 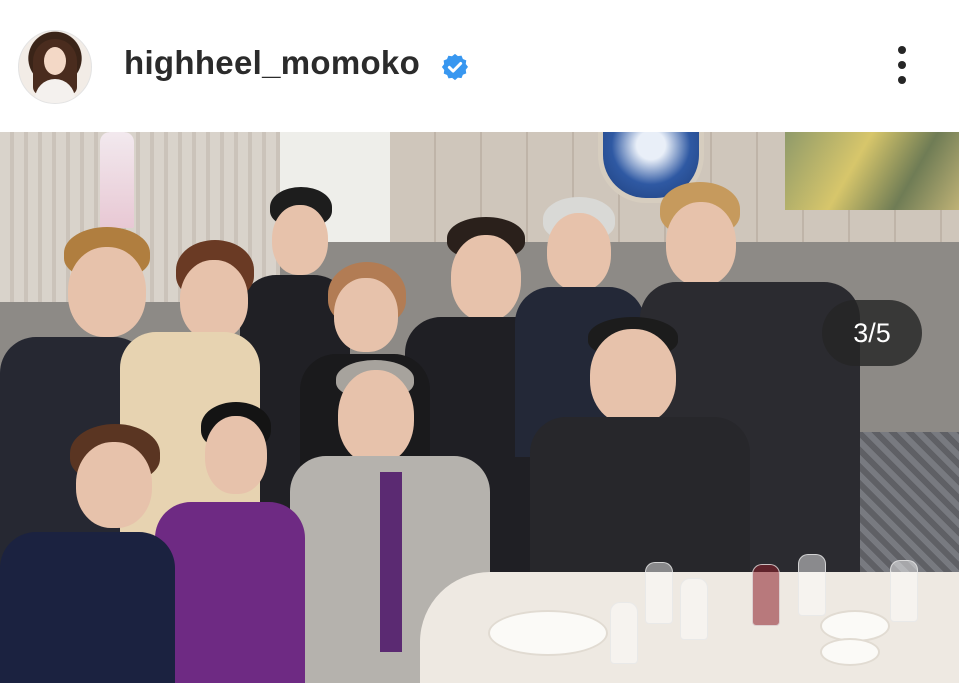 I want to click on bottom-divider, so click(x=479, y=686).